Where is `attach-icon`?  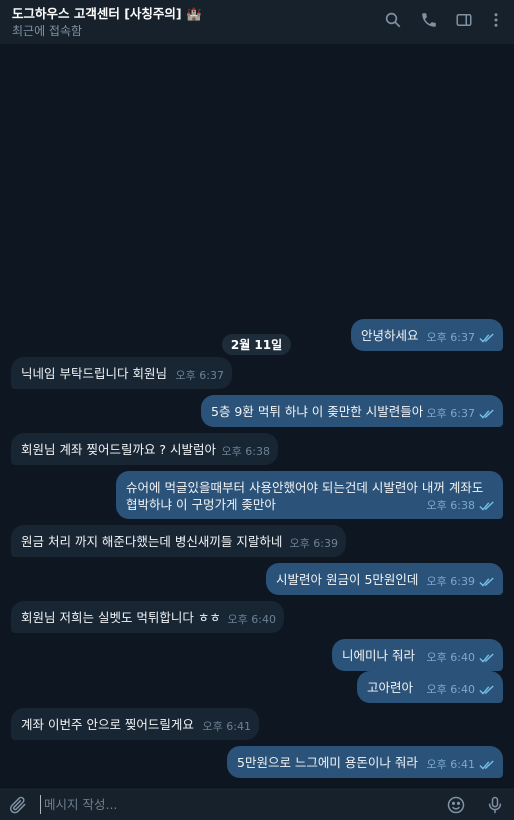
attach-icon is located at coordinates (18, 805).